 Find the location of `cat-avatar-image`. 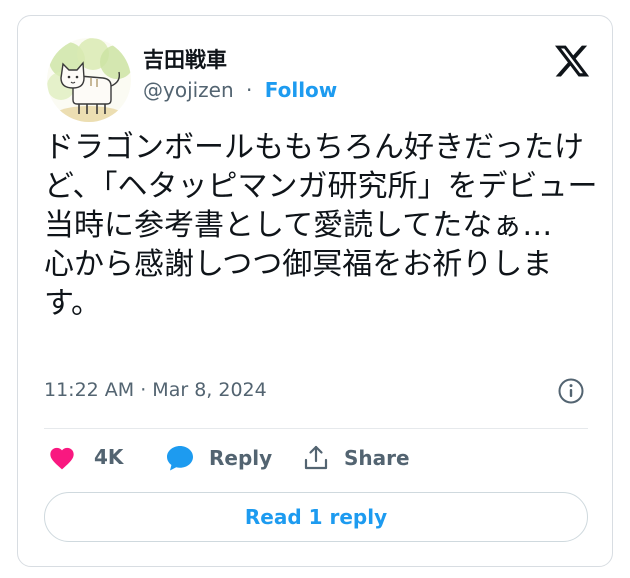

cat-avatar-image is located at coordinates (89, 80).